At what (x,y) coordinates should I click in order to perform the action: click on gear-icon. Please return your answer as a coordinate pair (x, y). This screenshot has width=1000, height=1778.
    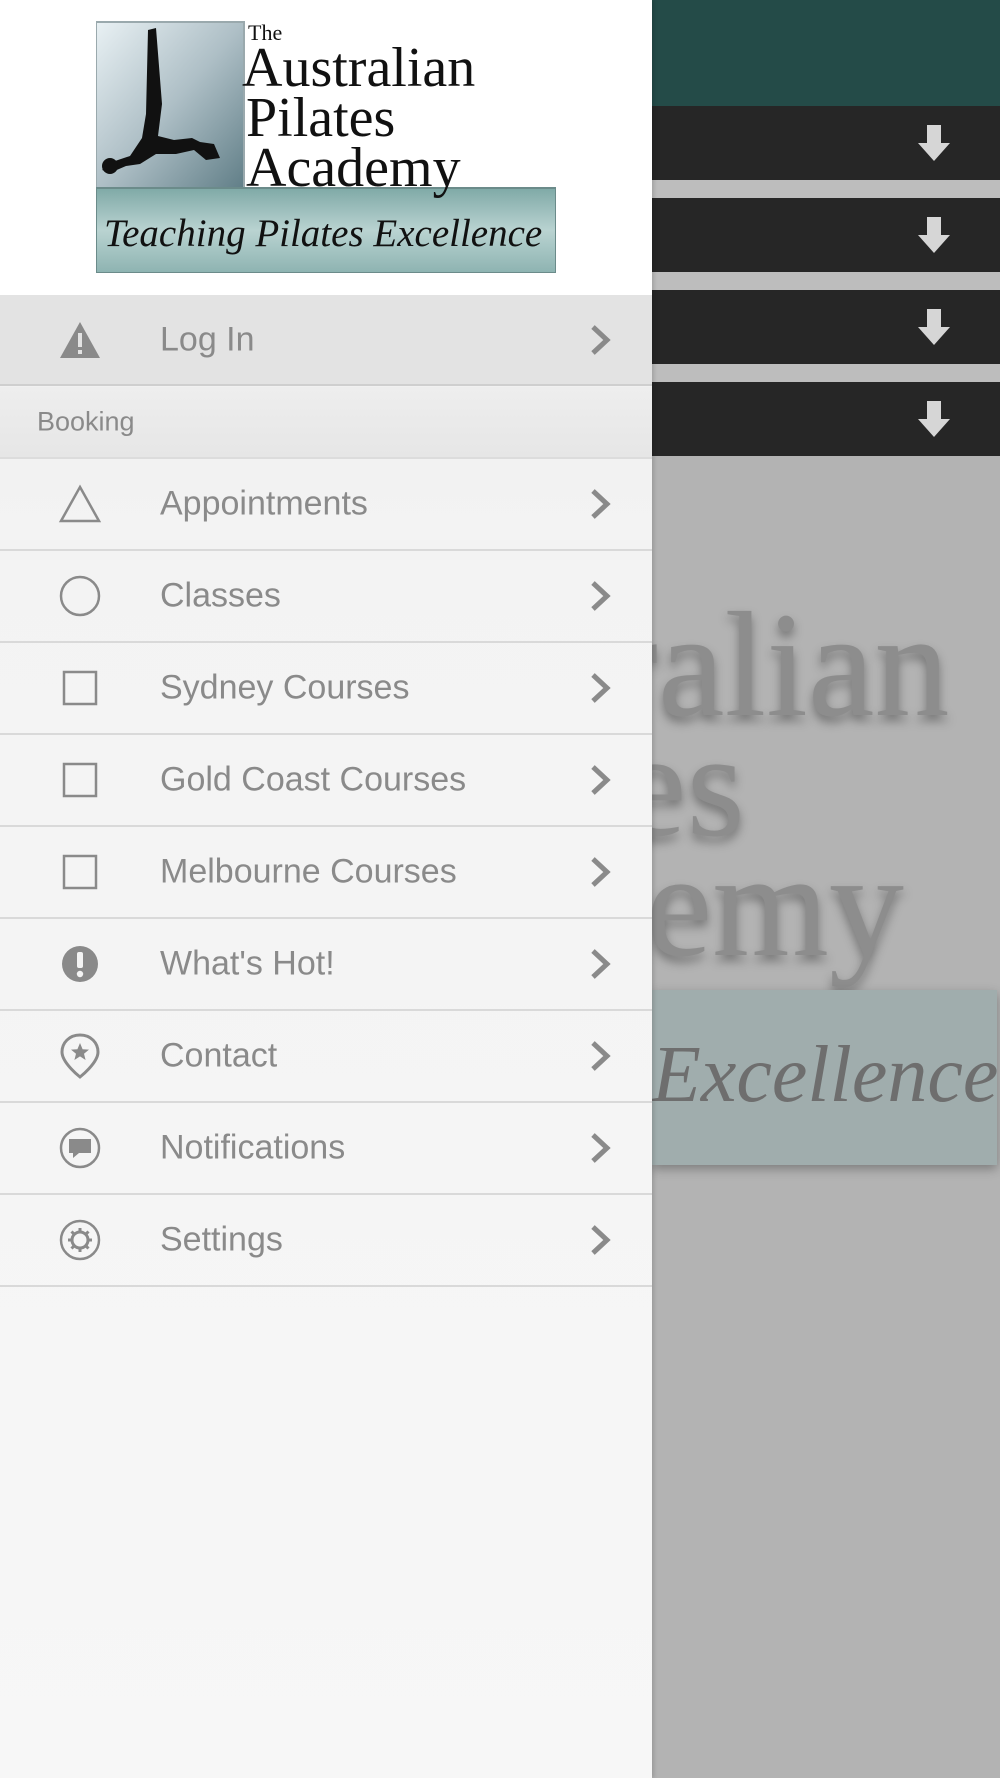
    Looking at the image, I should click on (80, 1240).